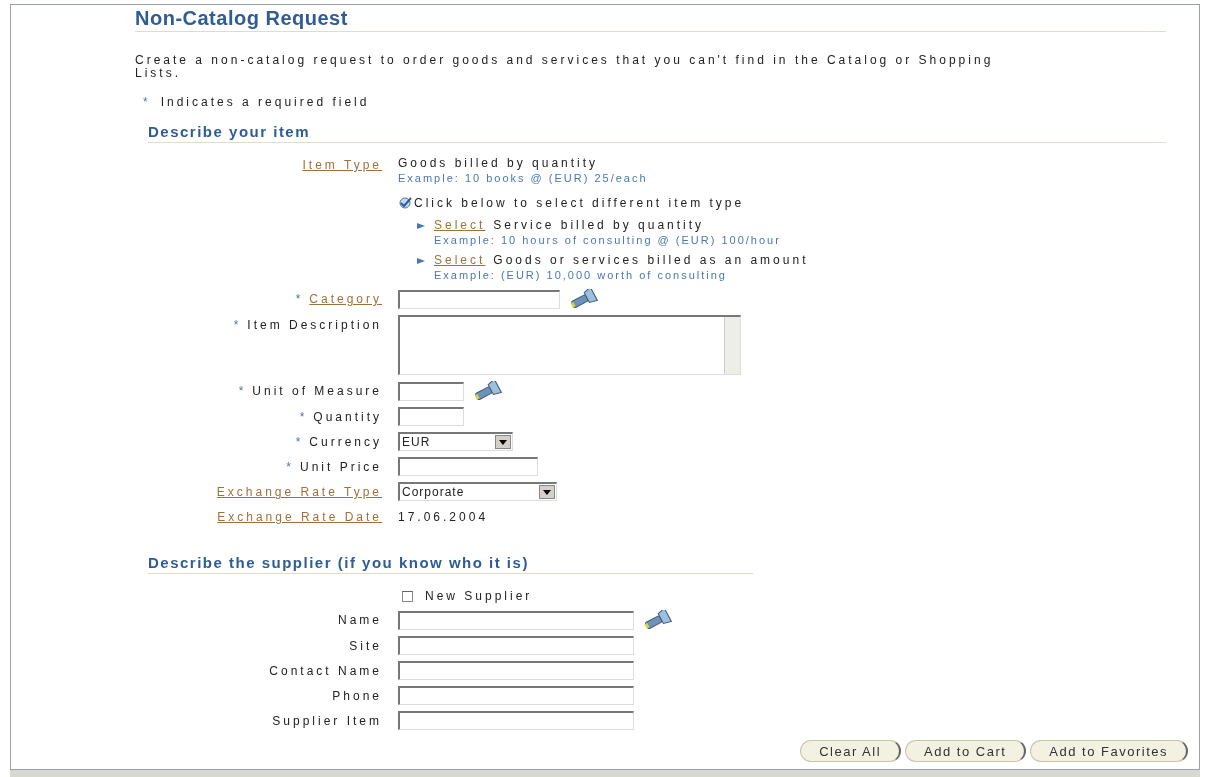  Describe the element at coordinates (357, 696) in the screenshot. I see `field-label: Phone` at that location.